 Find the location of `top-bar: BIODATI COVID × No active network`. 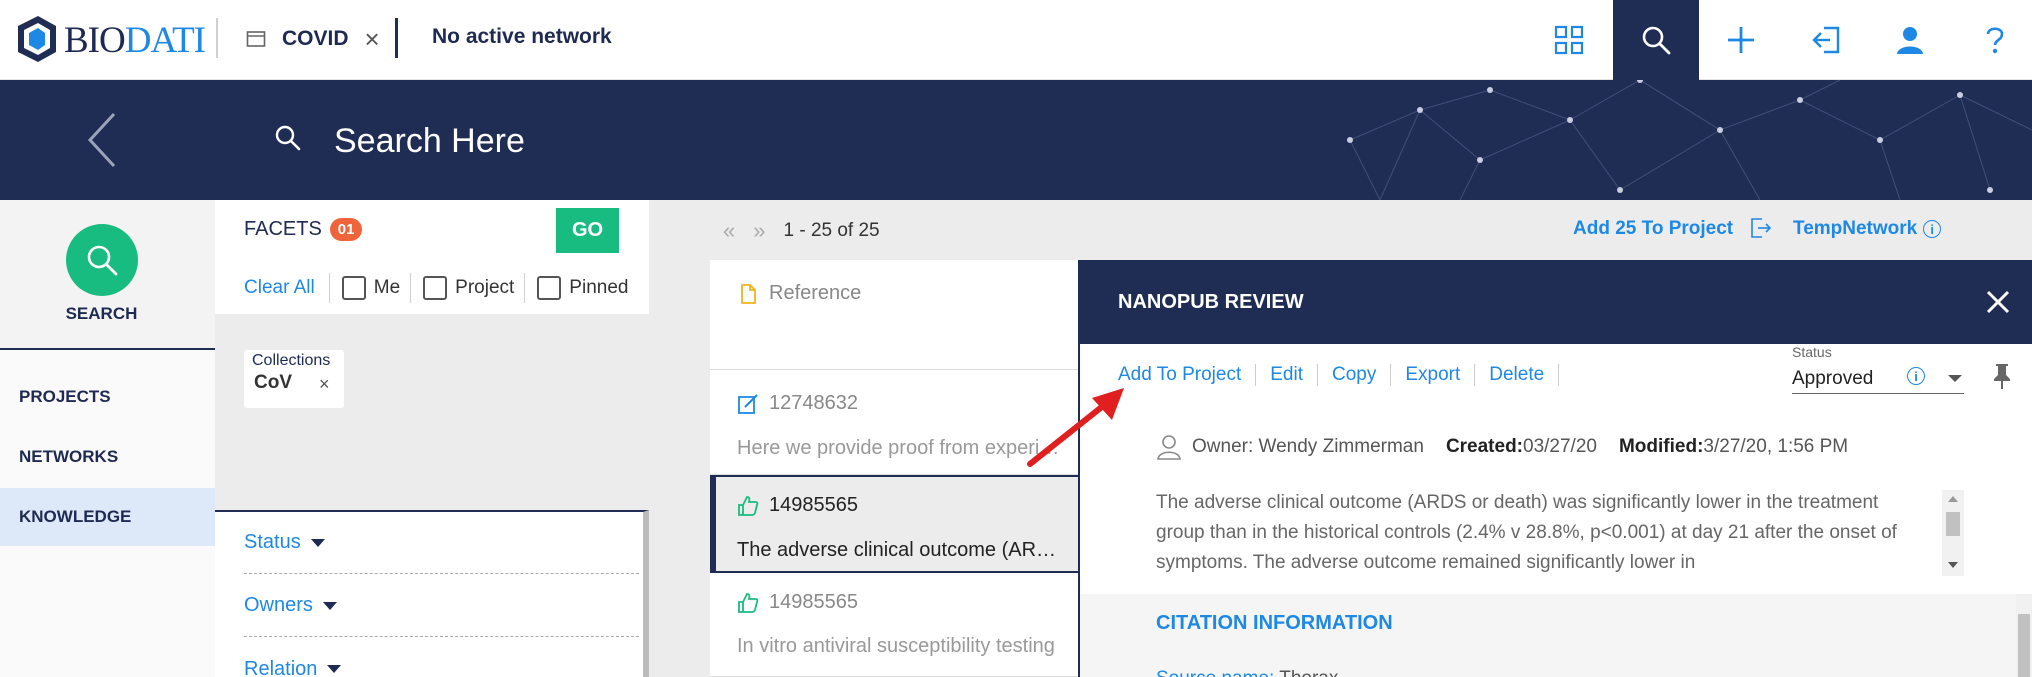

top-bar: BIODATI COVID × No active network is located at coordinates (1016, 40).